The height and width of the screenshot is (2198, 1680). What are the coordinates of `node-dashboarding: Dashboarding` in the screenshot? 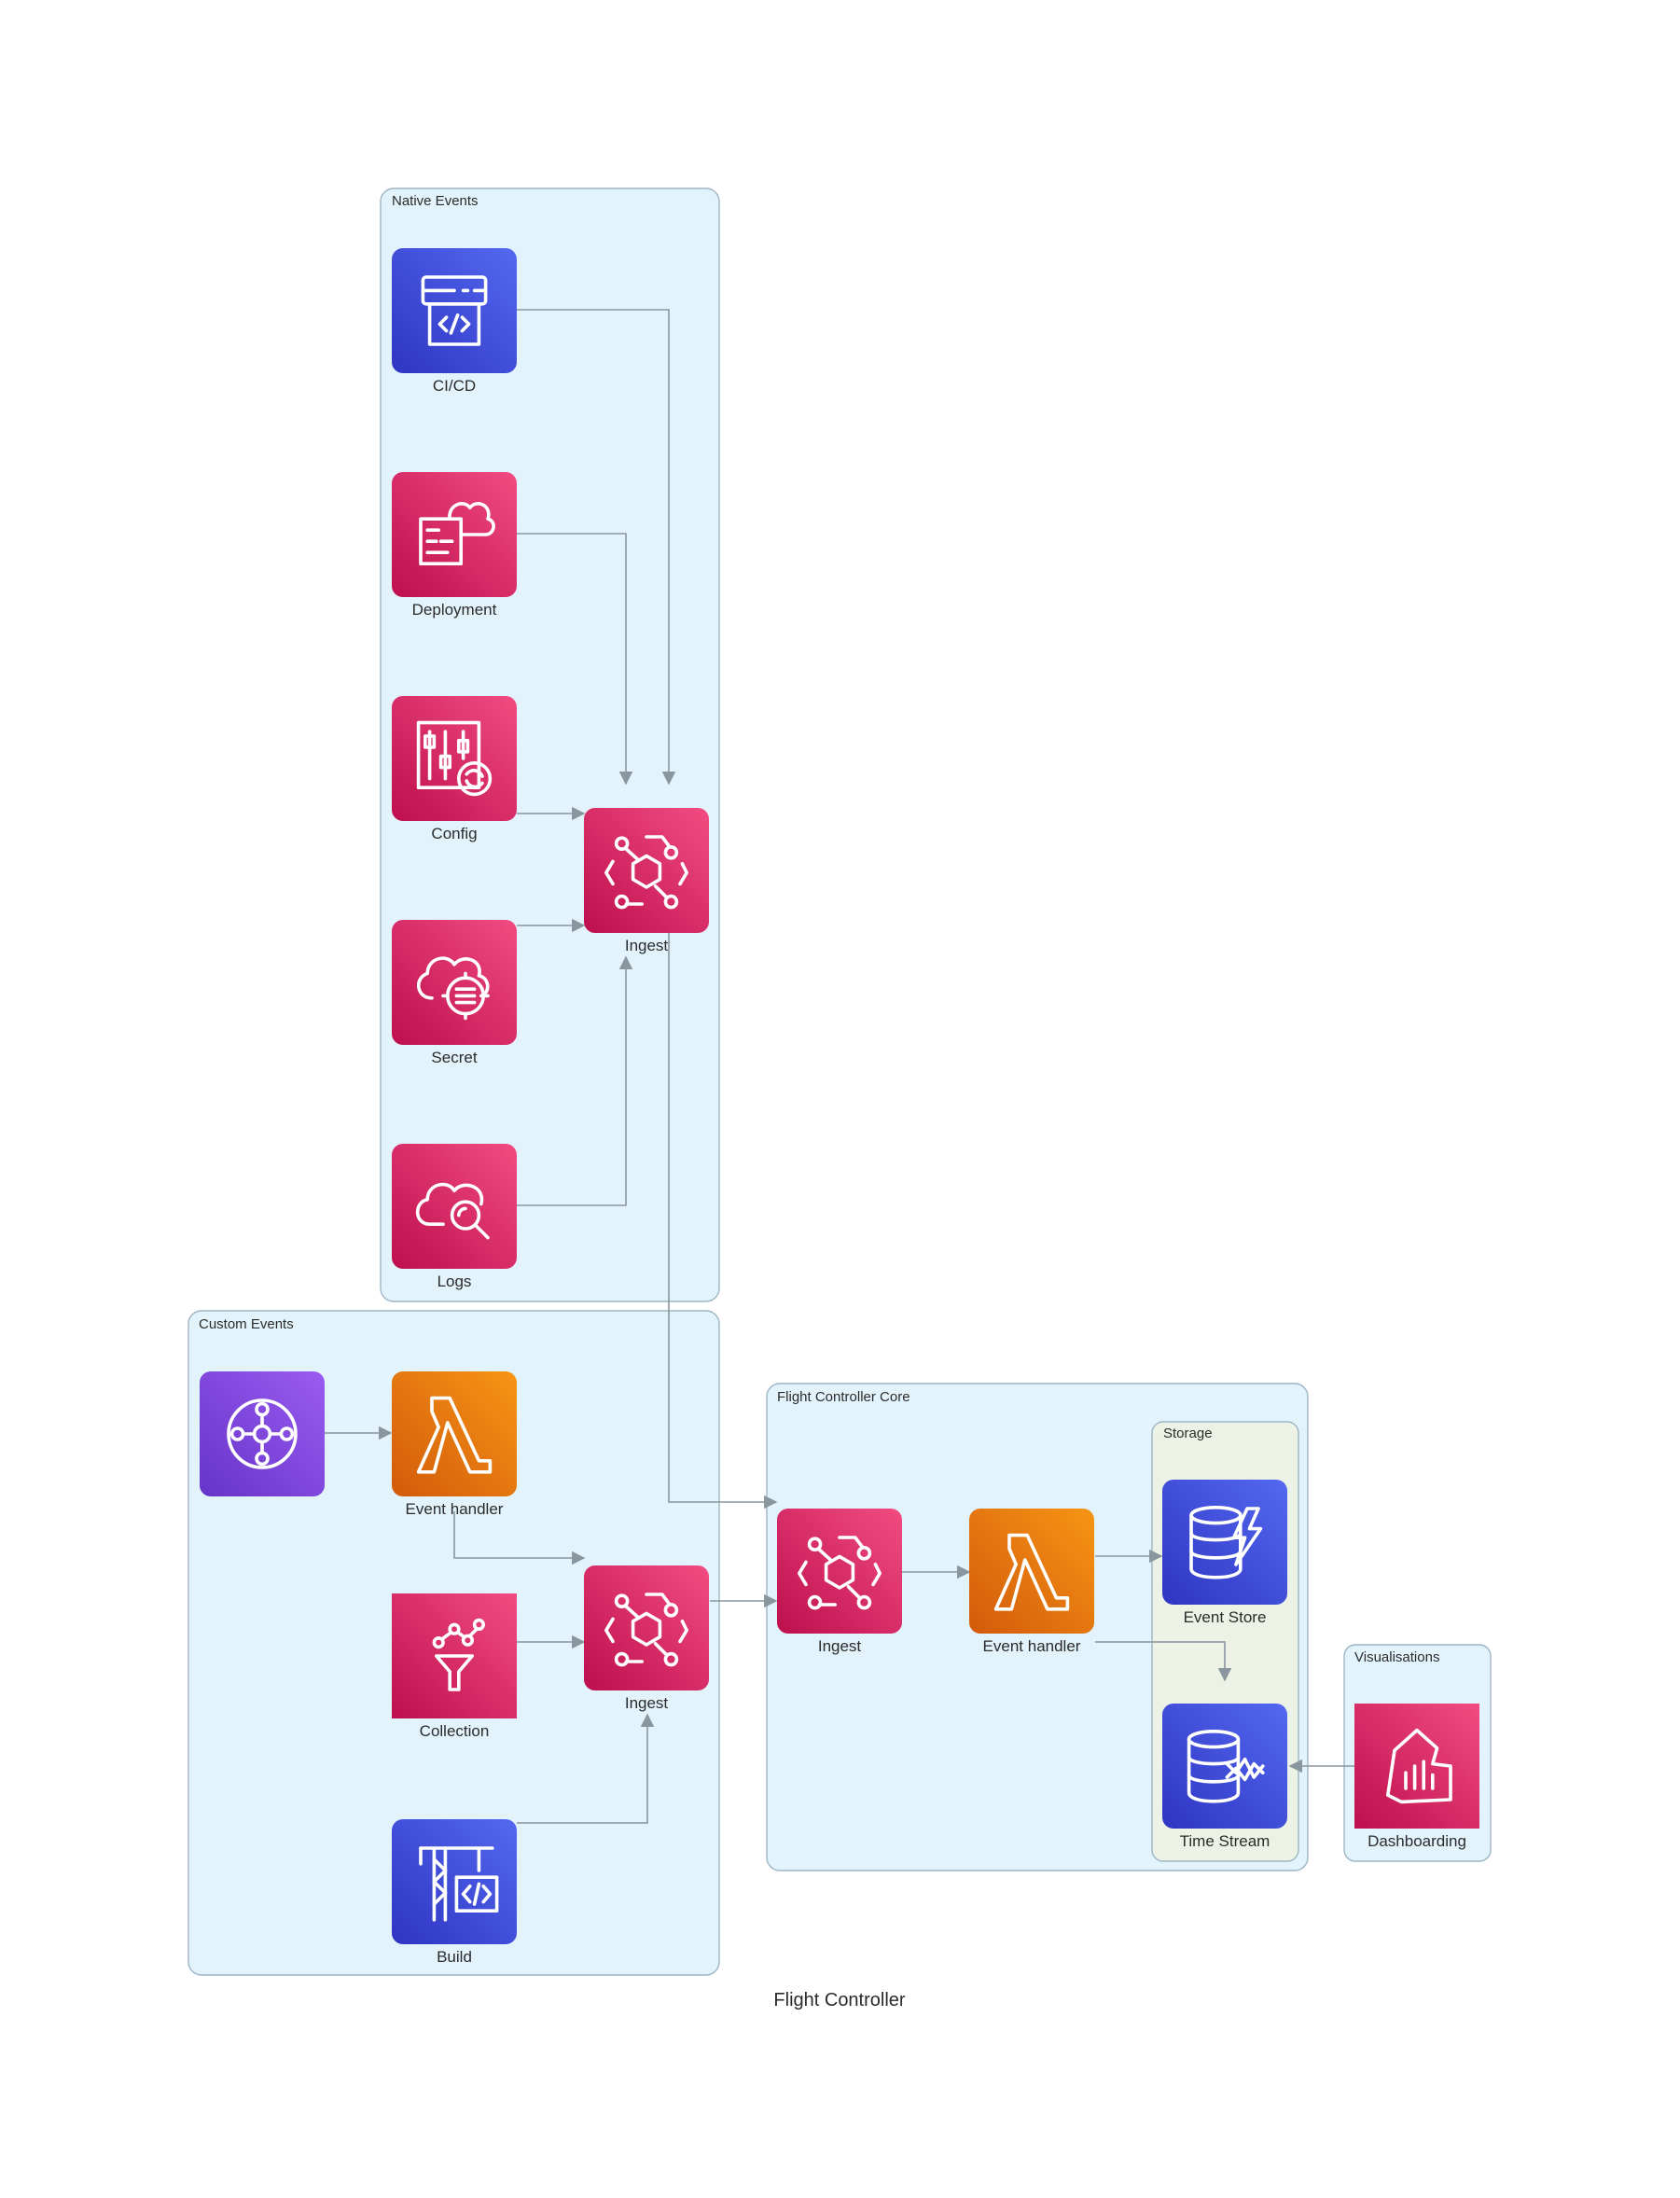 It's located at (1416, 1777).